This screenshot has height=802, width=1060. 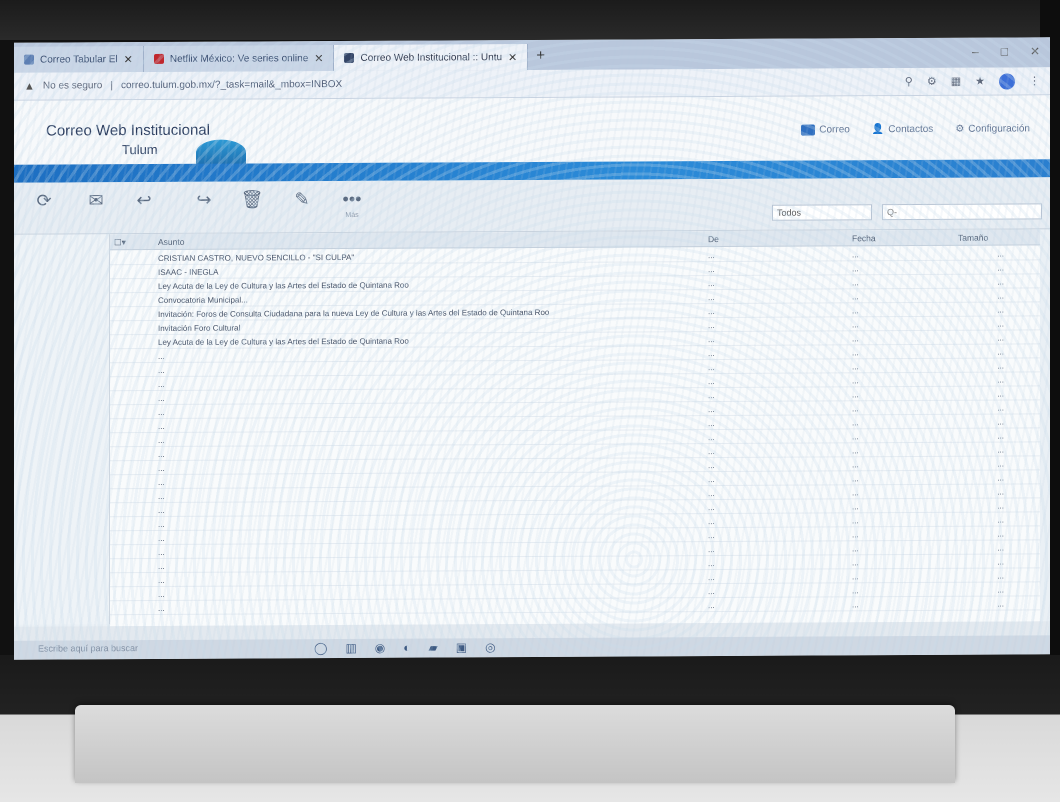 I want to click on task-view-icon: ◯, so click(x=320, y=648).